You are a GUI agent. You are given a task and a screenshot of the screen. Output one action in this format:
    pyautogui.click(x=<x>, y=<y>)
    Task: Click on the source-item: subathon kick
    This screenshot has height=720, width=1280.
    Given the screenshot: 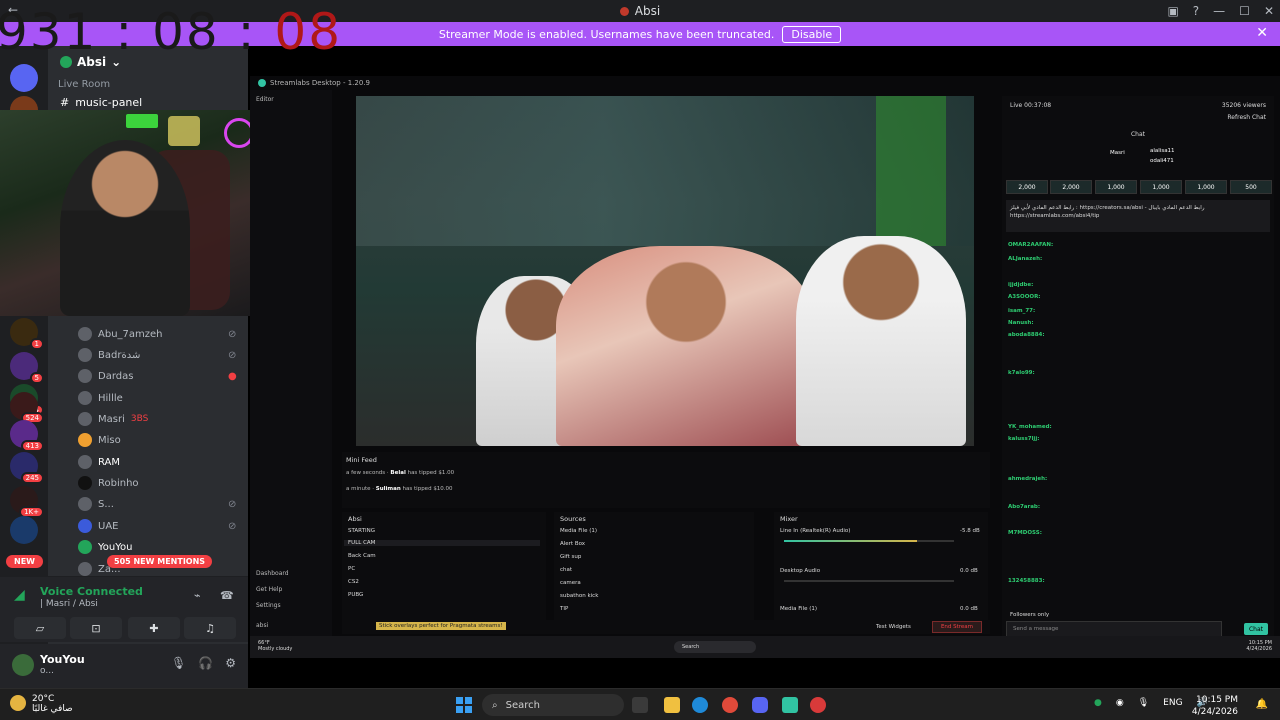 What is the action you would take?
    pyautogui.click(x=579, y=596)
    